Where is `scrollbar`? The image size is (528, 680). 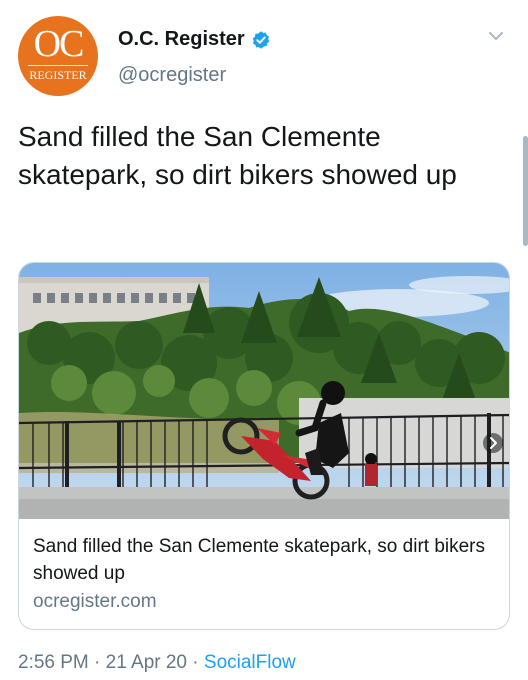 scrollbar is located at coordinates (525, 191).